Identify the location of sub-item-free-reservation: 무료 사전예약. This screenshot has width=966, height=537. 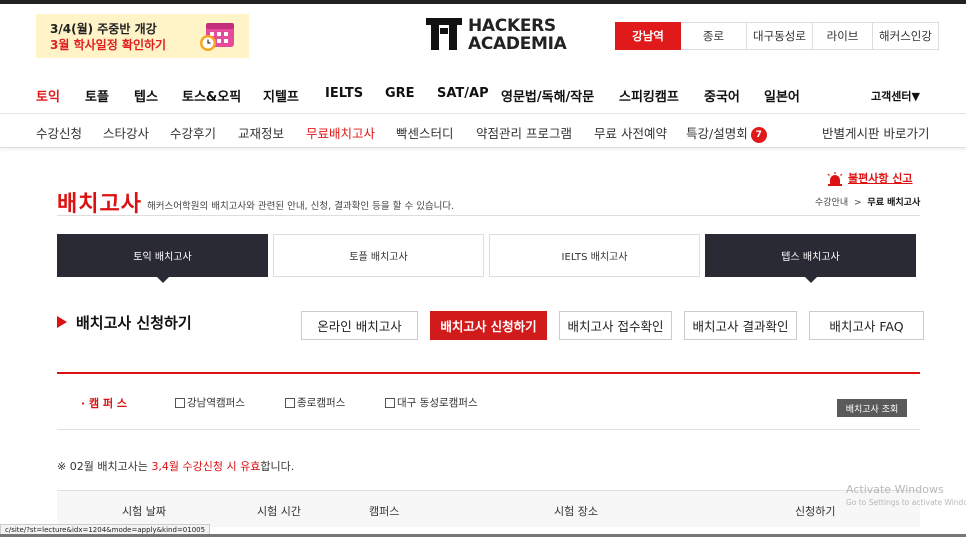
(630, 132).